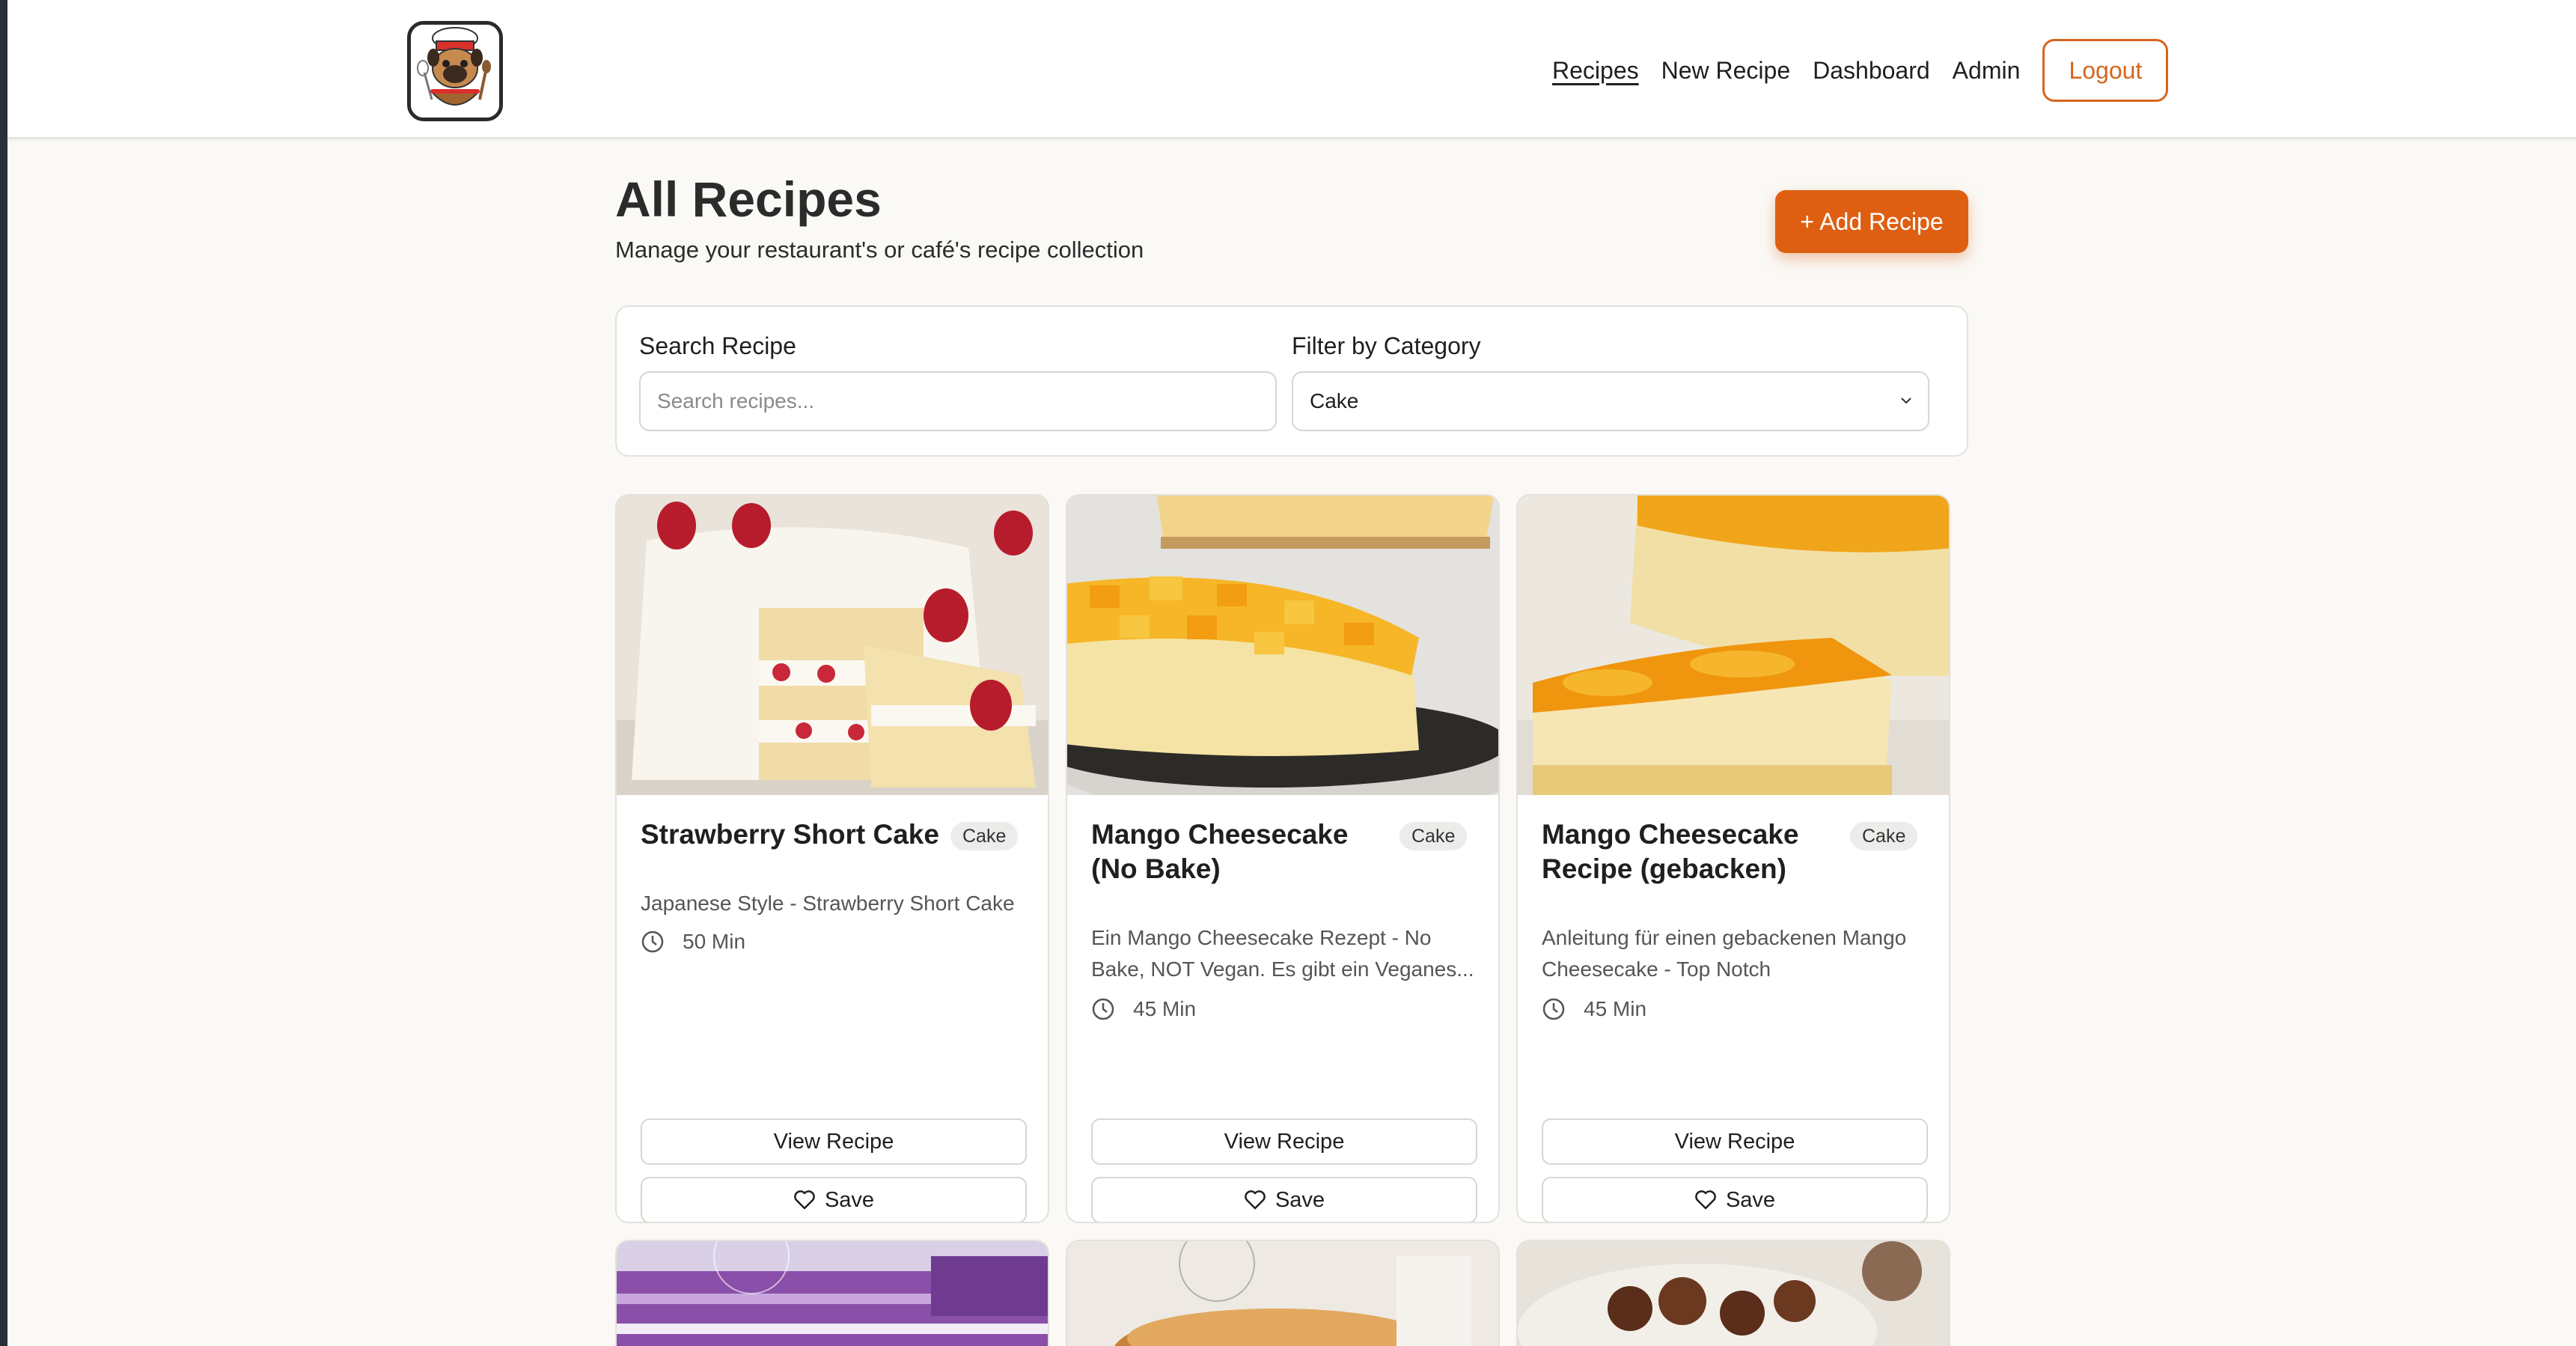 This screenshot has height=1346, width=2576. Describe the element at coordinates (1726, 71) in the screenshot. I see `nav-new-recipe-link: New Recipe` at that location.